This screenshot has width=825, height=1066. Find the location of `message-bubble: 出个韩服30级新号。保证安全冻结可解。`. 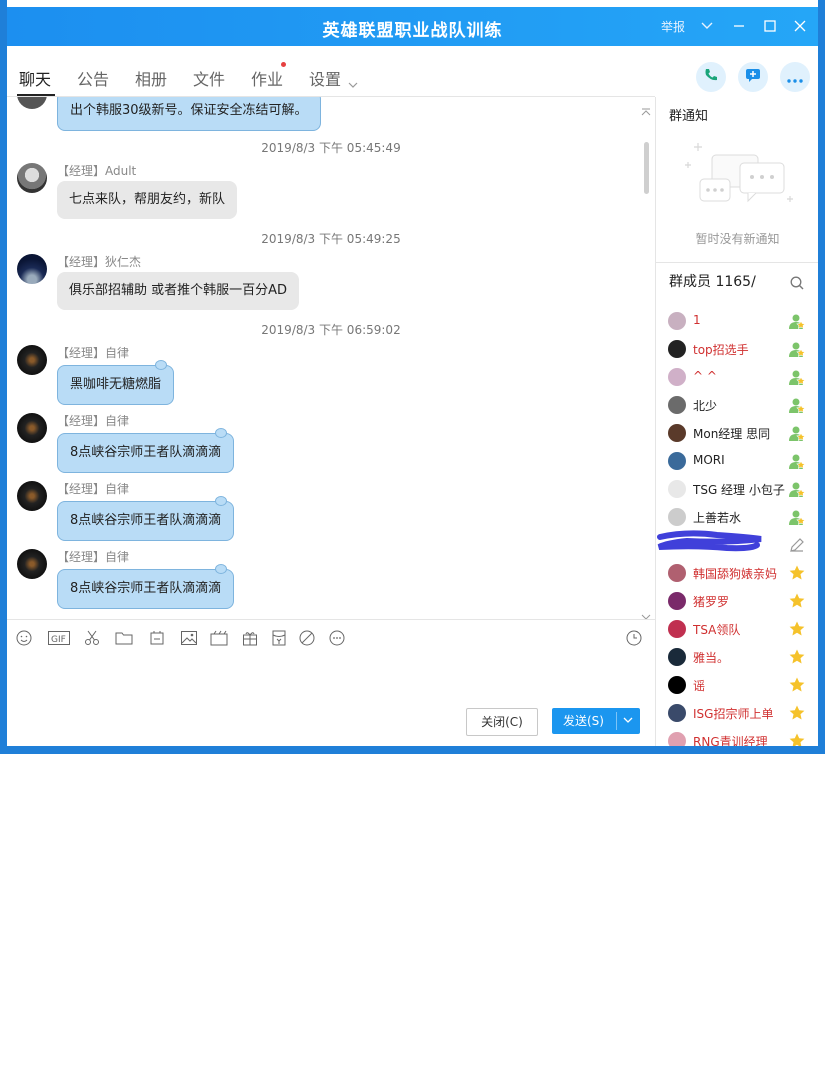

message-bubble: 出个韩服30级新号。保证安全冻结可解。 is located at coordinates (189, 114).